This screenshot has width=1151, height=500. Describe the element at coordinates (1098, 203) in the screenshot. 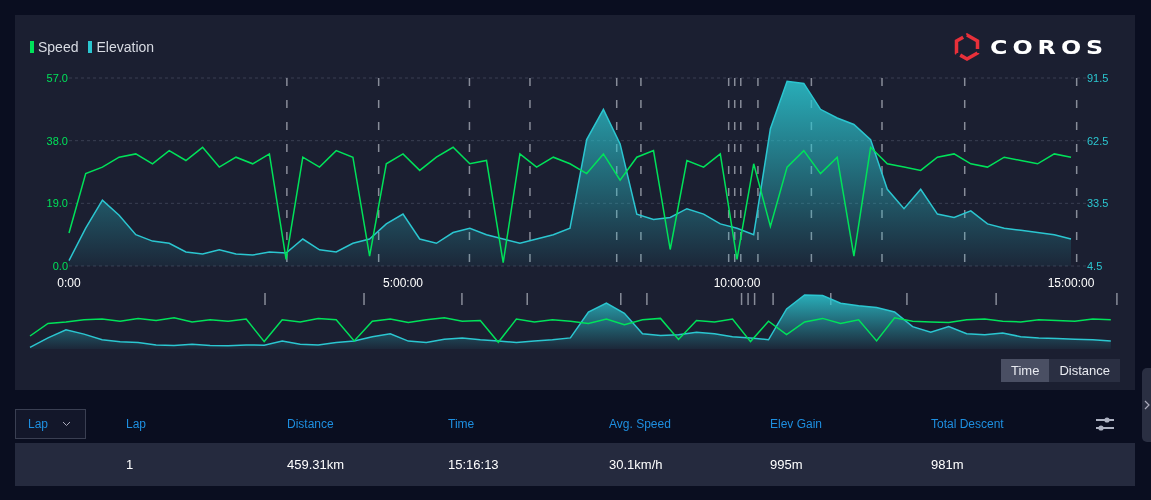

I see `y-axis-label: 33.5` at that location.